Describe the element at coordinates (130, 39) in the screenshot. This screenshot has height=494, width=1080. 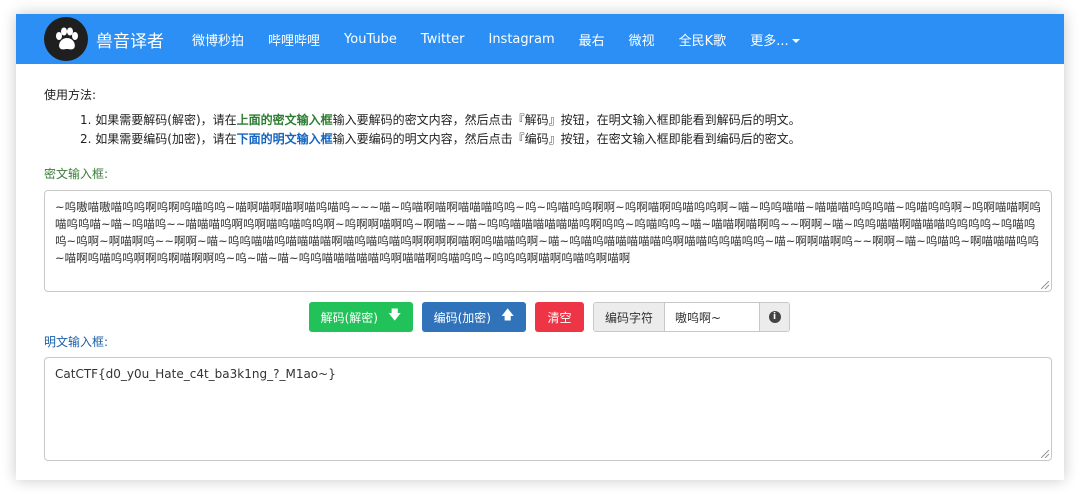
I see `brand-title: 兽音译者` at that location.